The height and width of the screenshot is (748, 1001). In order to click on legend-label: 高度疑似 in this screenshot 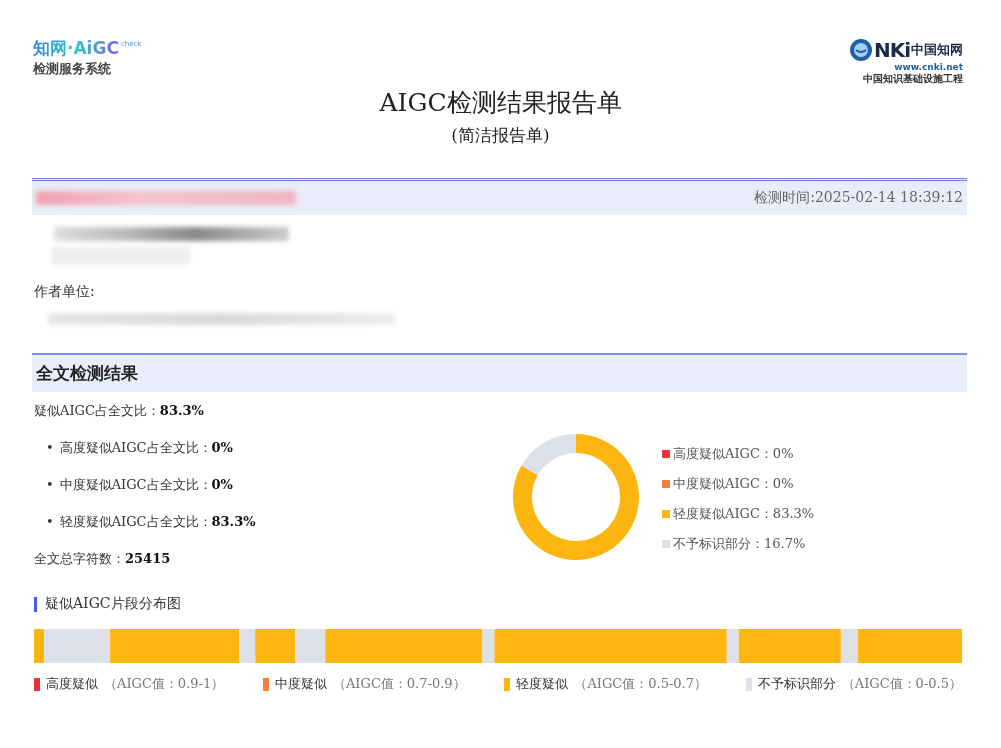, I will do `click(72, 684)`.